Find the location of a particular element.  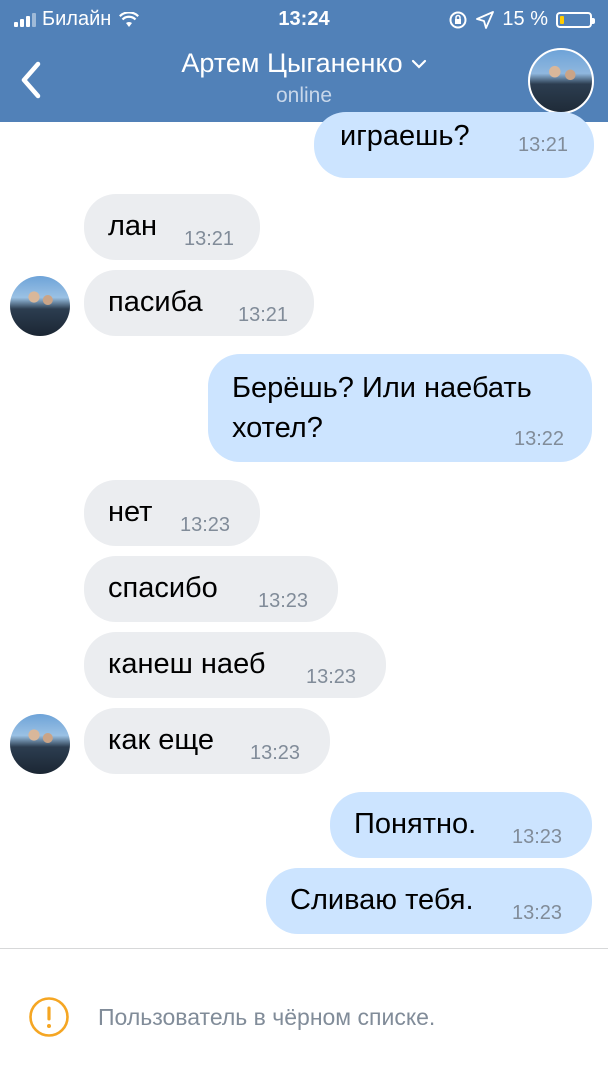

contact-name-button: Артем Цыганенко is located at coordinates (304, 63).